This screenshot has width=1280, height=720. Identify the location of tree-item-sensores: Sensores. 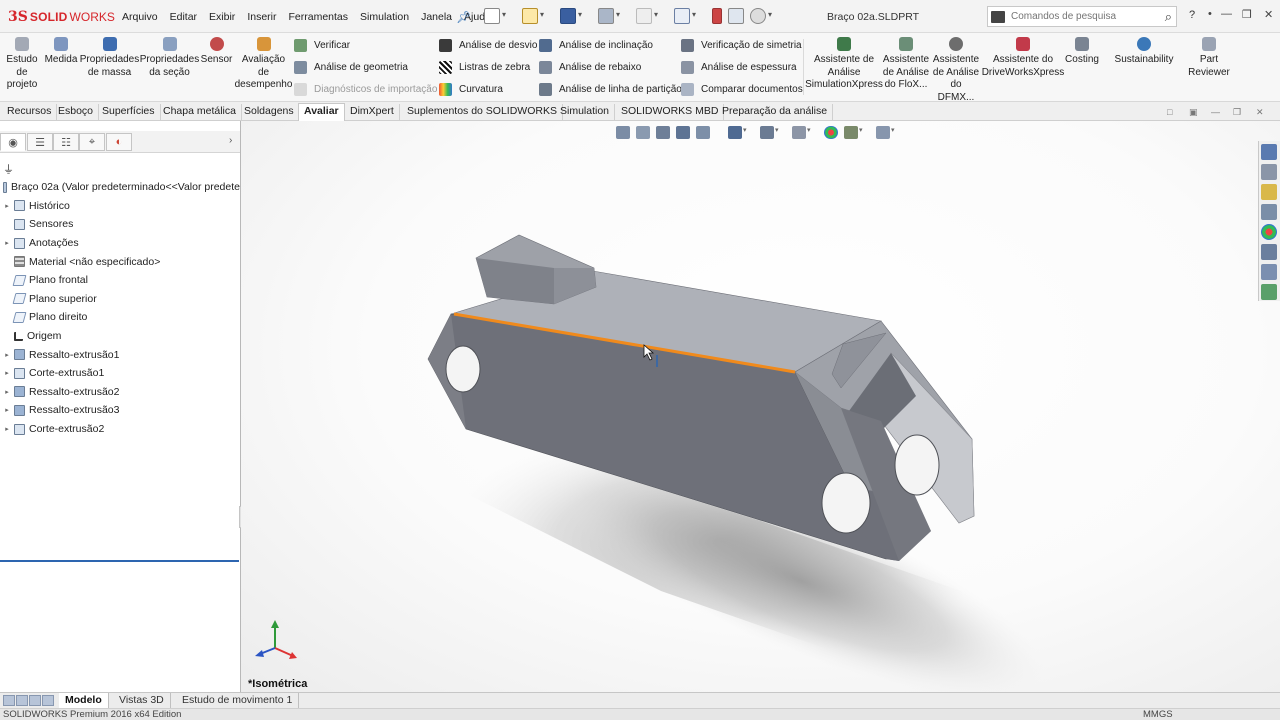
(120, 224).